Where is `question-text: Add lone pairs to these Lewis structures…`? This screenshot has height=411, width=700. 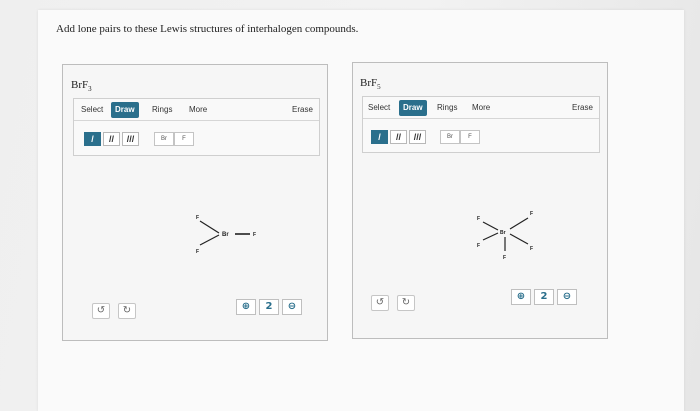 question-text: Add lone pairs to these Lewis structures… is located at coordinates (207, 29).